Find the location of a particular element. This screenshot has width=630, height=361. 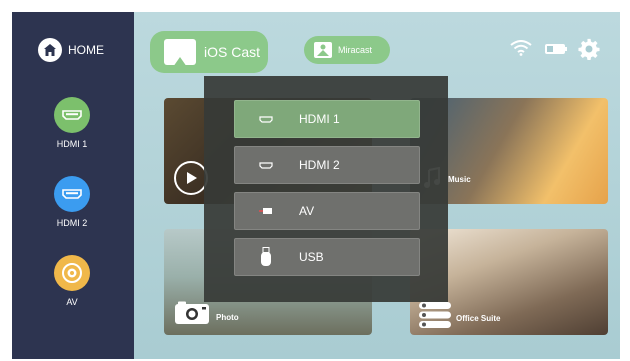

source-option-hdmi1: HDMI 1 is located at coordinates (327, 119).